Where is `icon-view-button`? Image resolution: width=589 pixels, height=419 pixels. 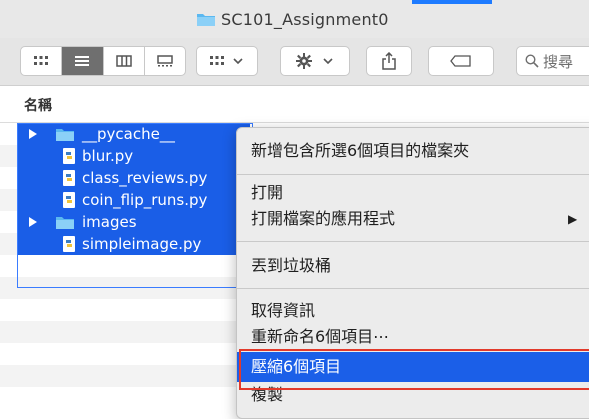
icon-view-button is located at coordinates (42, 61).